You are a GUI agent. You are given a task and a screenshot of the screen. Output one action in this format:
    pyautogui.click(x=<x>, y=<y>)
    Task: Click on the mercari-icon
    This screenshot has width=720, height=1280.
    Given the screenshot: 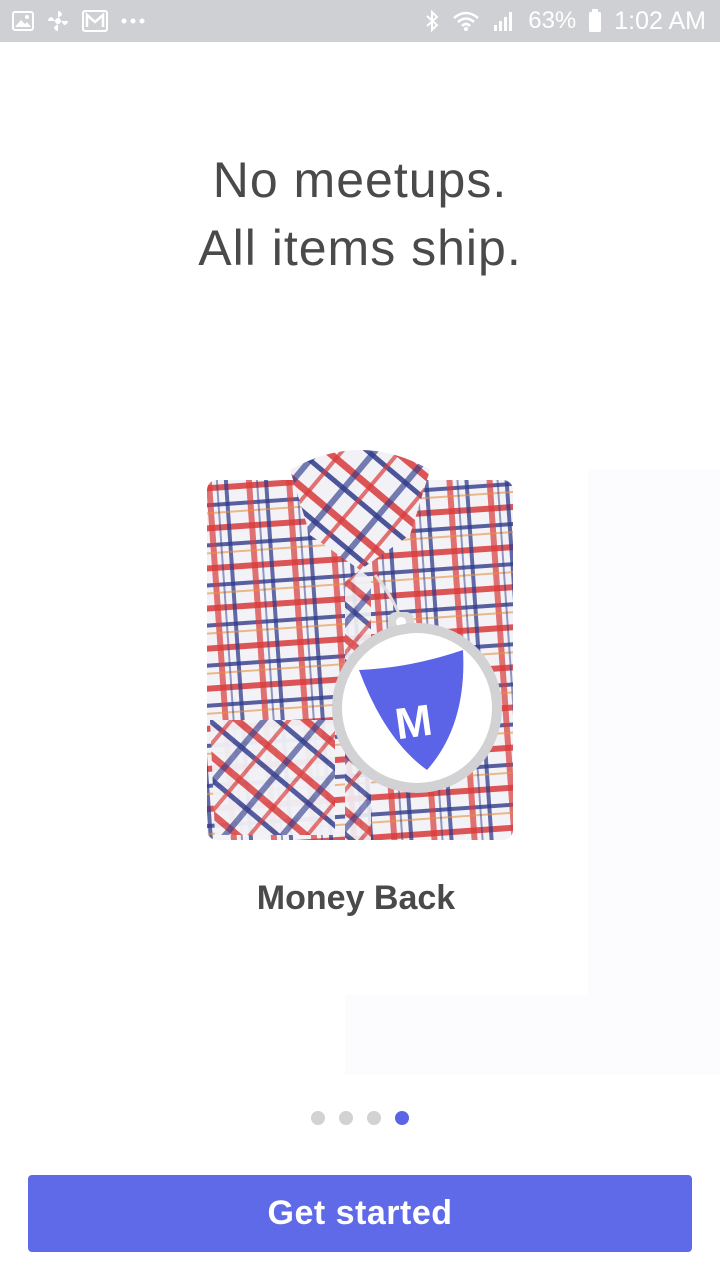 What is the action you would take?
    pyautogui.click(x=95, y=21)
    